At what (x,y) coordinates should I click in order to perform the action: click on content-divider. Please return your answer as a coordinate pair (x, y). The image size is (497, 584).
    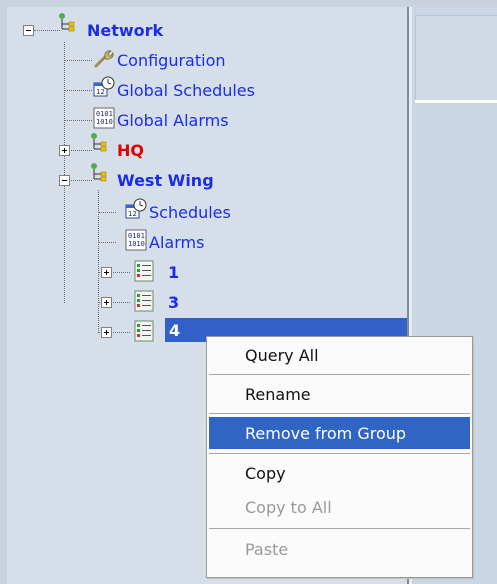
    Looking at the image, I should click on (456, 101).